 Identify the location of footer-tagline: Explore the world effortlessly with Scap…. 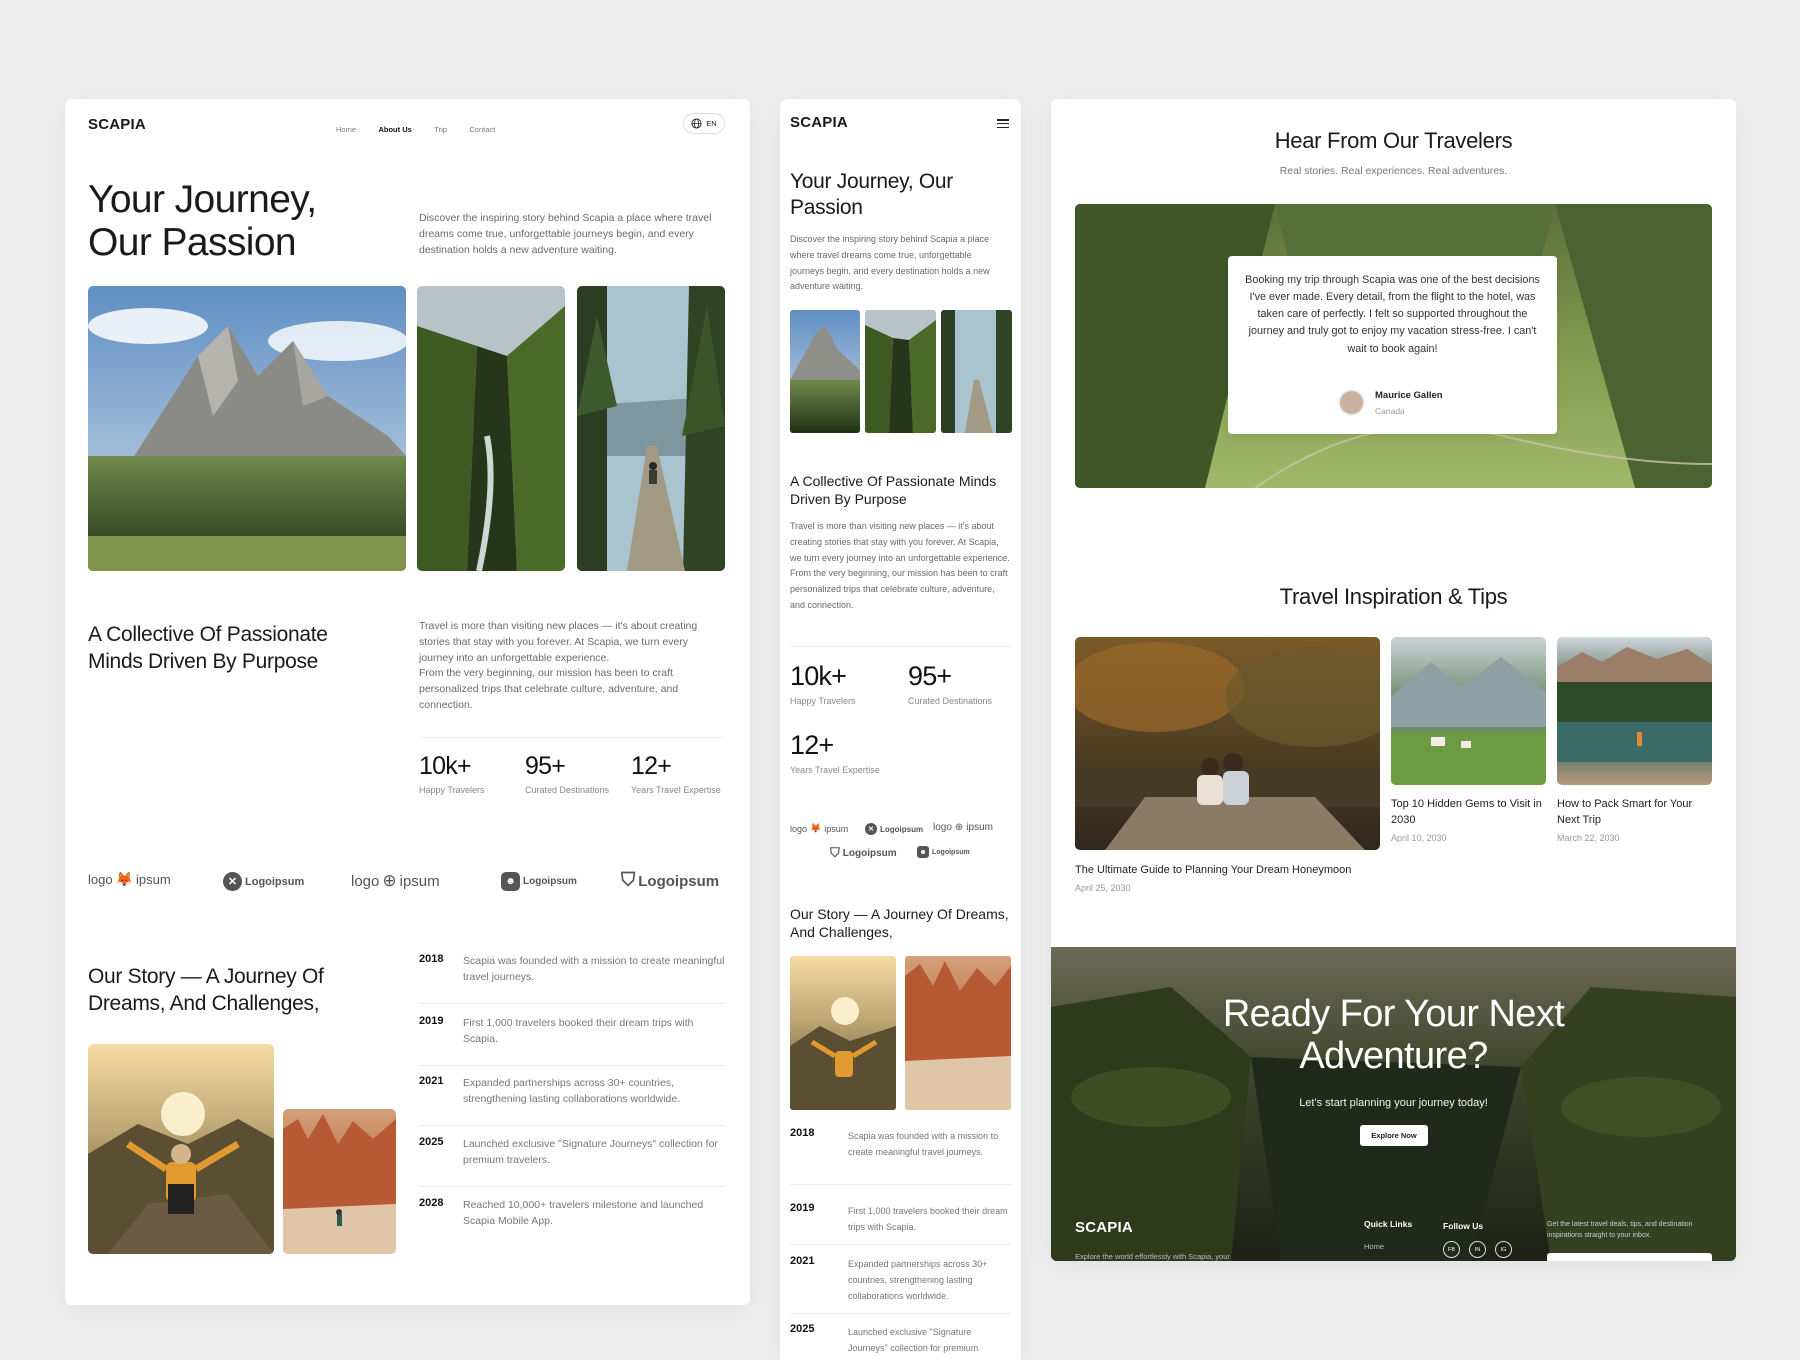
(1152, 1256).